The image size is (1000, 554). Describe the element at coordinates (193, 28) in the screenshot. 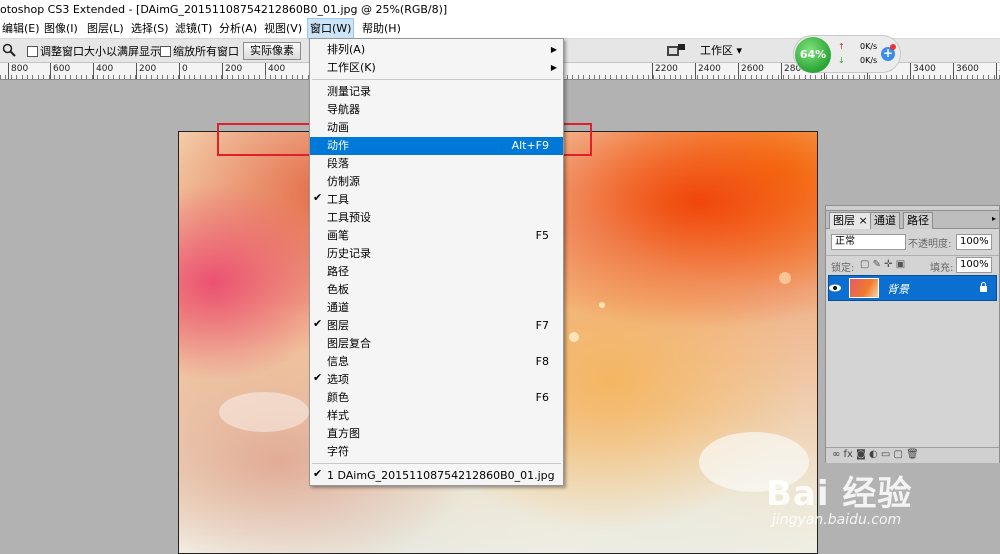

I see `menu-filter: 滤镜(T)` at that location.